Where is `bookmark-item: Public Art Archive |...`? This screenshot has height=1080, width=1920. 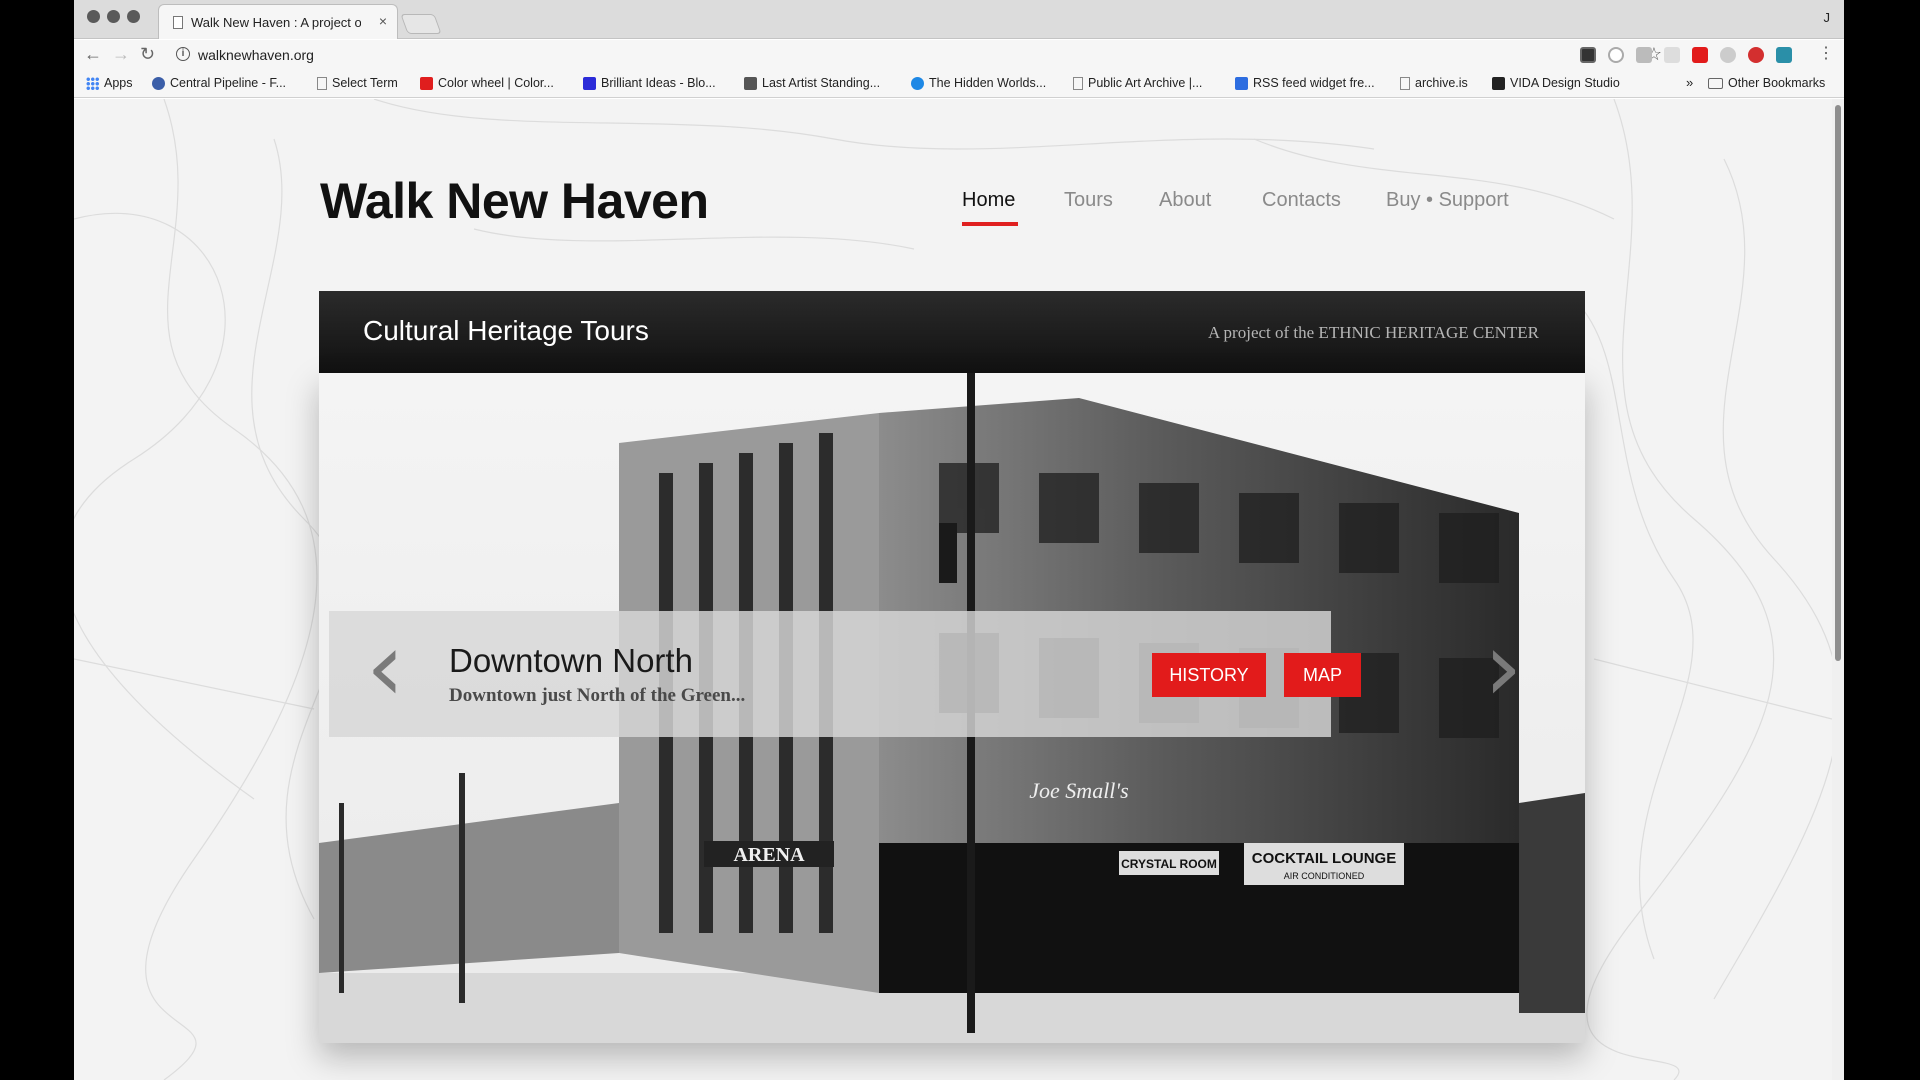
bookmark-item: Public Art Archive |... is located at coordinates (1137, 83).